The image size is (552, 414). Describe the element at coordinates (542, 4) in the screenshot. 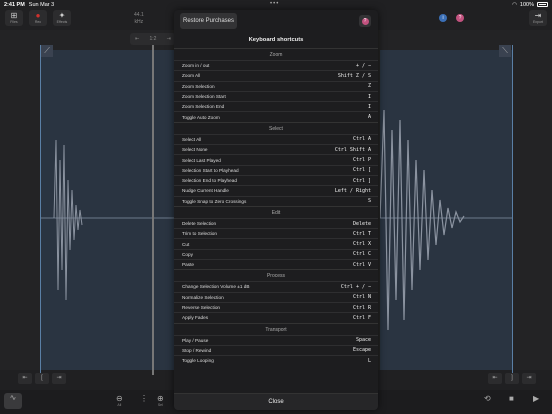

I see `battery-icon` at that location.